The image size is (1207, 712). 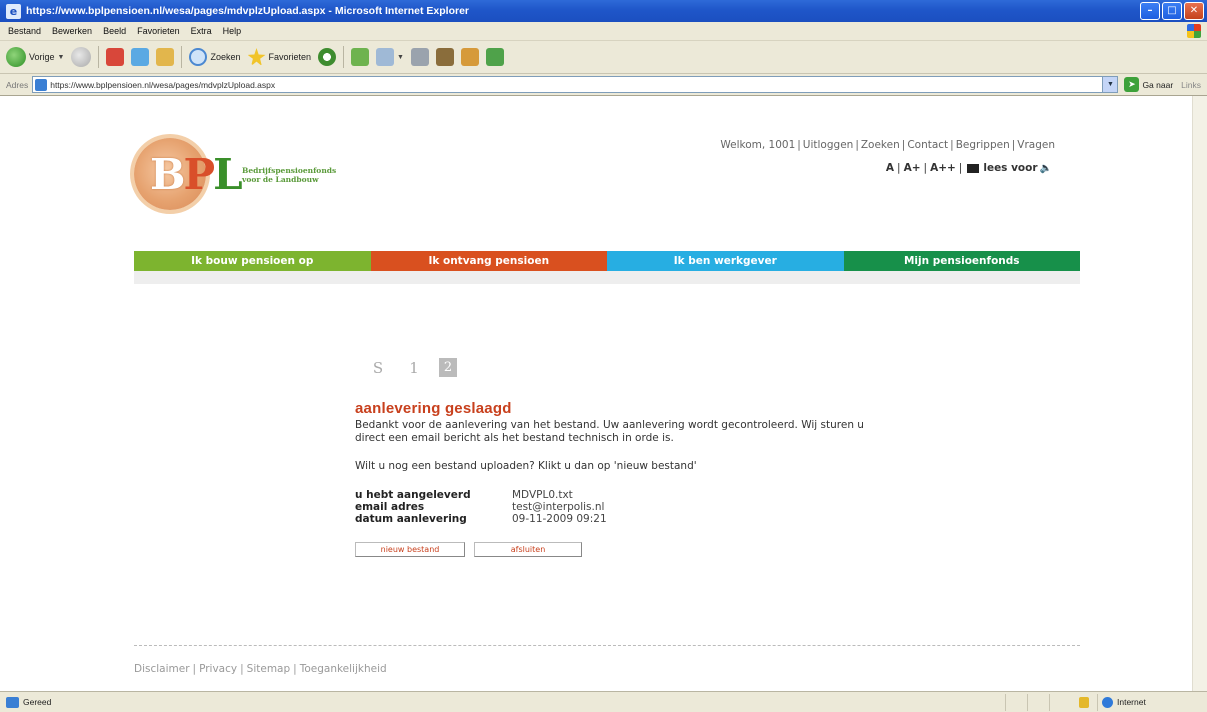 What do you see at coordinates (1132, 84) in the screenshot?
I see `go-arrow-icon: ➤` at bounding box center [1132, 84].